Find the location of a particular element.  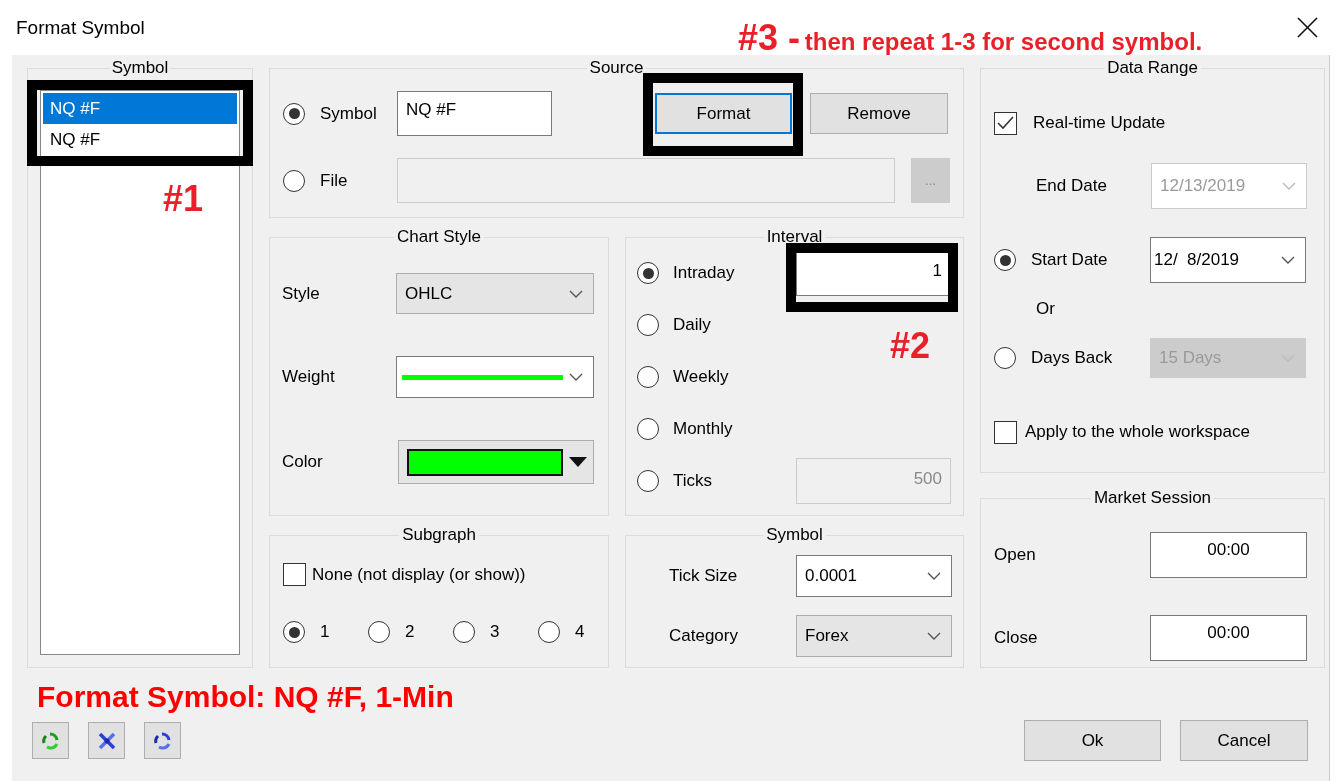

close-icon is located at coordinates (1307, 27).